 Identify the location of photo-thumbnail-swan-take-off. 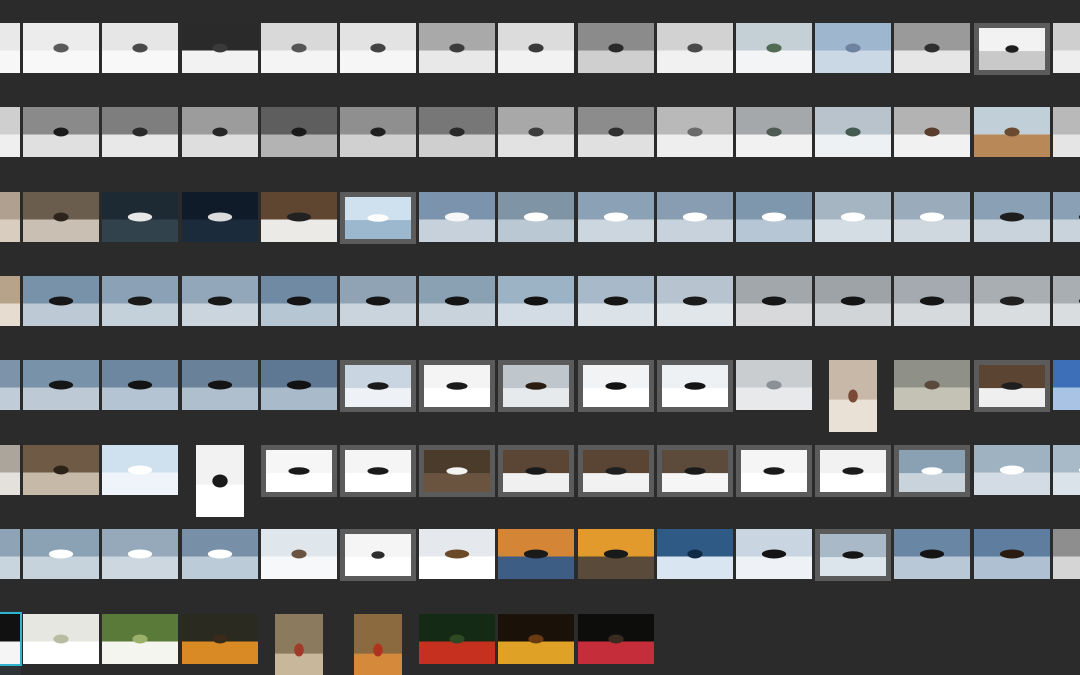
(61, 554).